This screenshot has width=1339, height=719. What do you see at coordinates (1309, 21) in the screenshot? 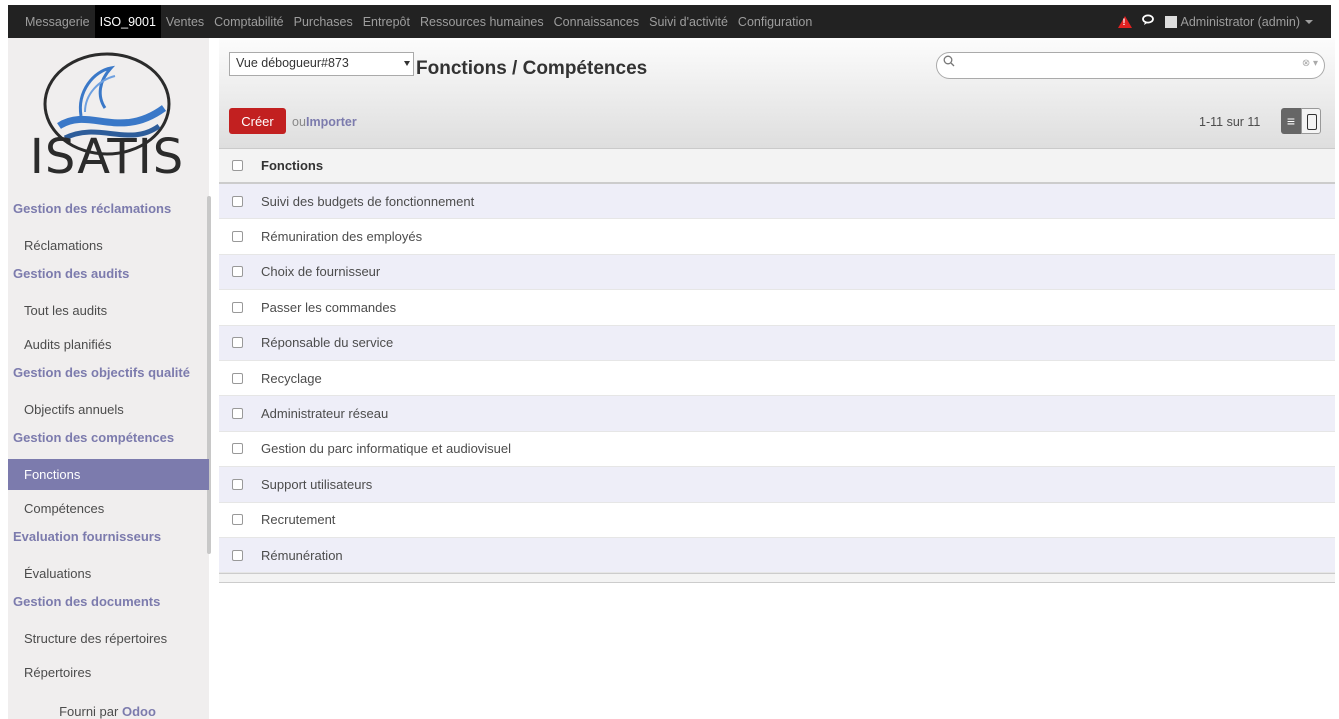
I see `chevron-down-icon` at bounding box center [1309, 21].